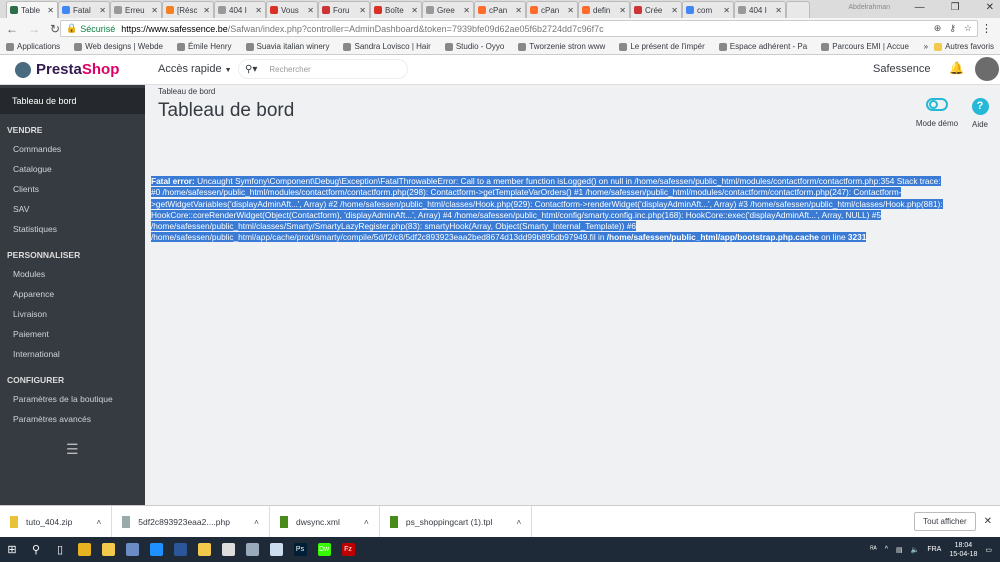 This screenshot has width=1000, height=562. I want to click on sidebar-item: International, so click(72, 354).